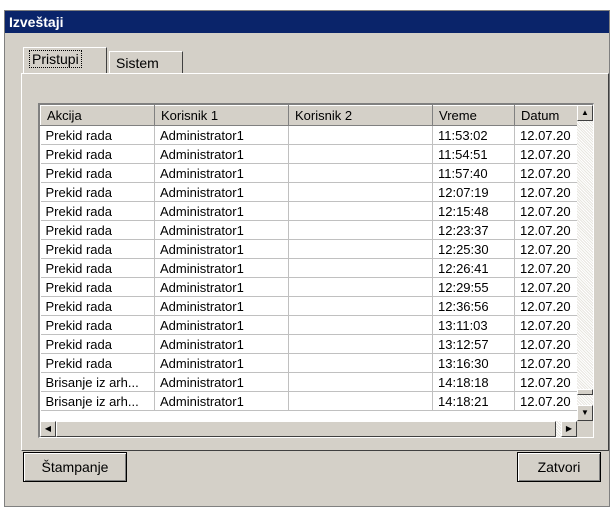  Describe the element at coordinates (473, 363) in the screenshot. I see `table-cell: 13:16:30` at that location.